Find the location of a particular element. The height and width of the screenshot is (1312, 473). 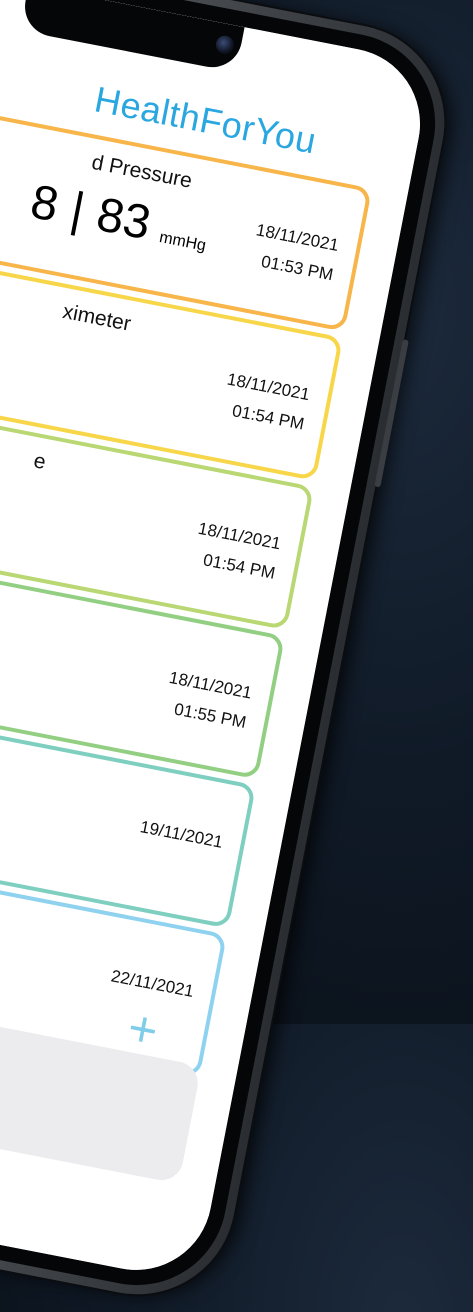

value-unit: mmHg is located at coordinates (182, 241).